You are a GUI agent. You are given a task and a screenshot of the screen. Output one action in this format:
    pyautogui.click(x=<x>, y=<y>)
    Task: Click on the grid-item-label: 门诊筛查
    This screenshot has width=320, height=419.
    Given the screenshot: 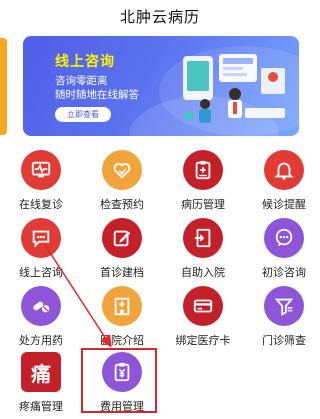 What is the action you would take?
    pyautogui.click(x=284, y=340)
    